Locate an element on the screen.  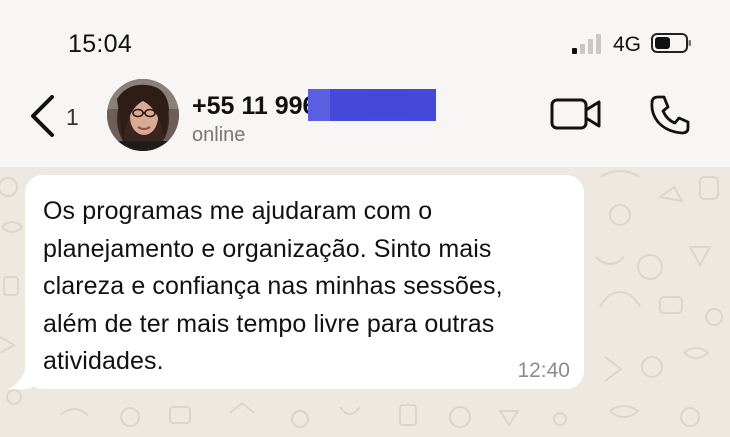
phone-icon is located at coordinates (670, 115).